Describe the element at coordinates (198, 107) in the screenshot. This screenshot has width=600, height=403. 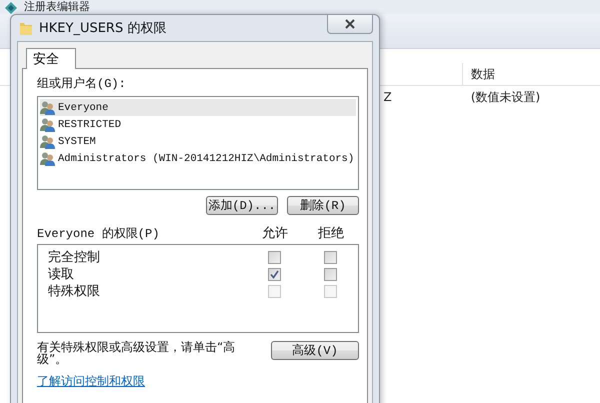
I see `user-item: Everyone` at that location.